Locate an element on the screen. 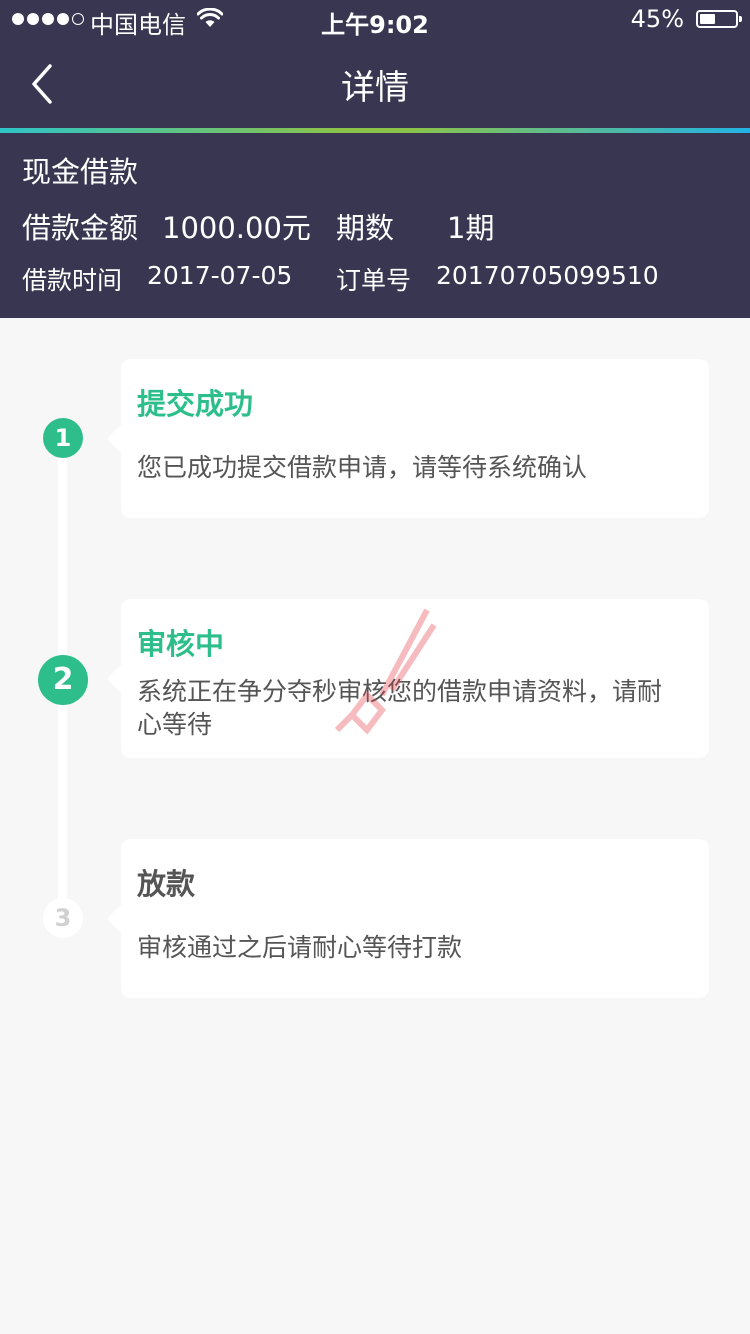 Image resolution: width=750 pixels, height=1334 pixels. step-card-disbursement: 放款 审核通过之后请耐心等待打款 is located at coordinates (408, 918).